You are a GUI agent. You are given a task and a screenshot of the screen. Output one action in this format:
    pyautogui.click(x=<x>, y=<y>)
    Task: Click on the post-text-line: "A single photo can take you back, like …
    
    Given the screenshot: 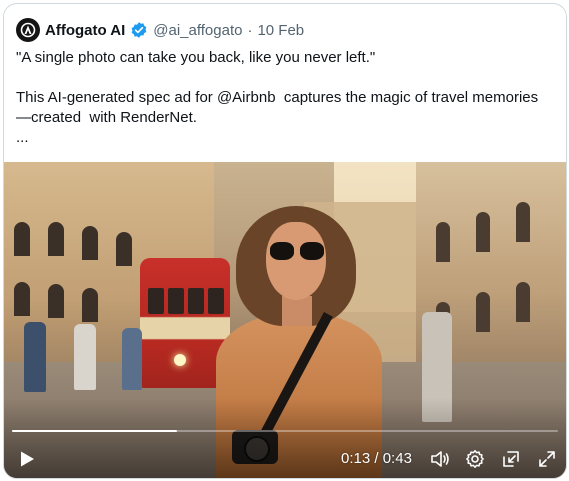 What is the action you would take?
    pyautogui.click(x=196, y=57)
    